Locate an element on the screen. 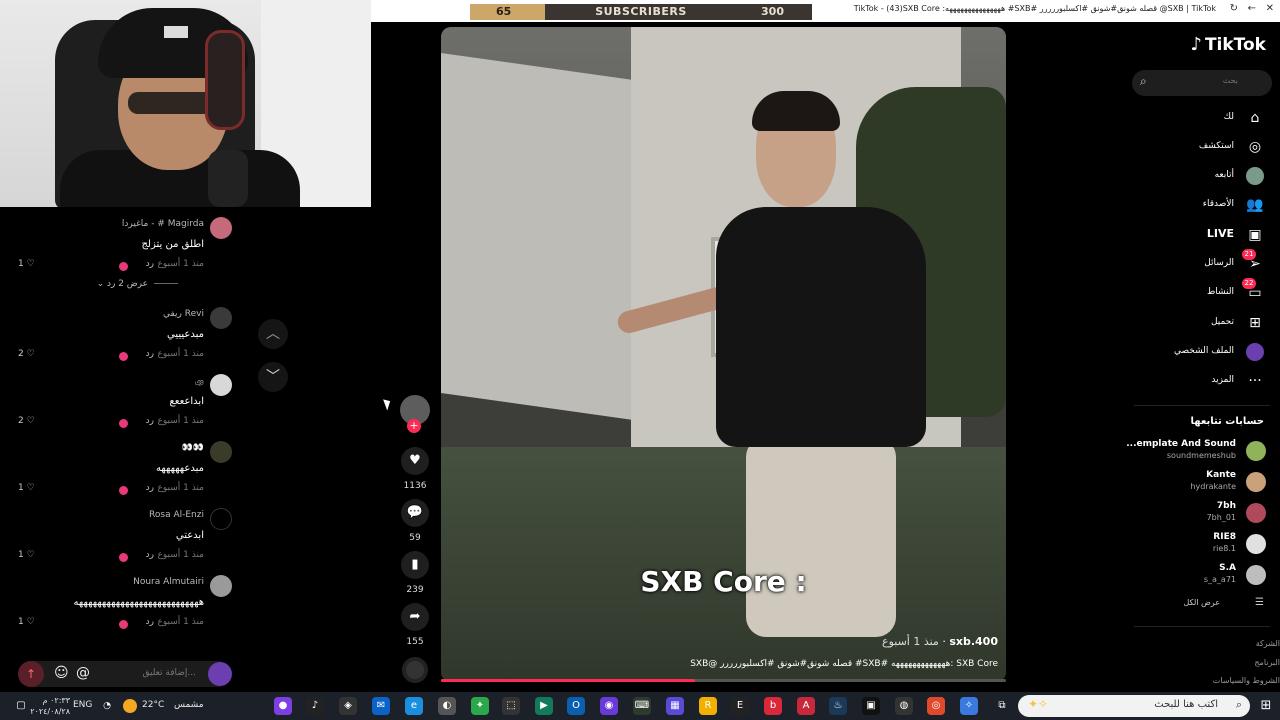  chevron-down-icon: ﹀ is located at coordinates (273, 377).